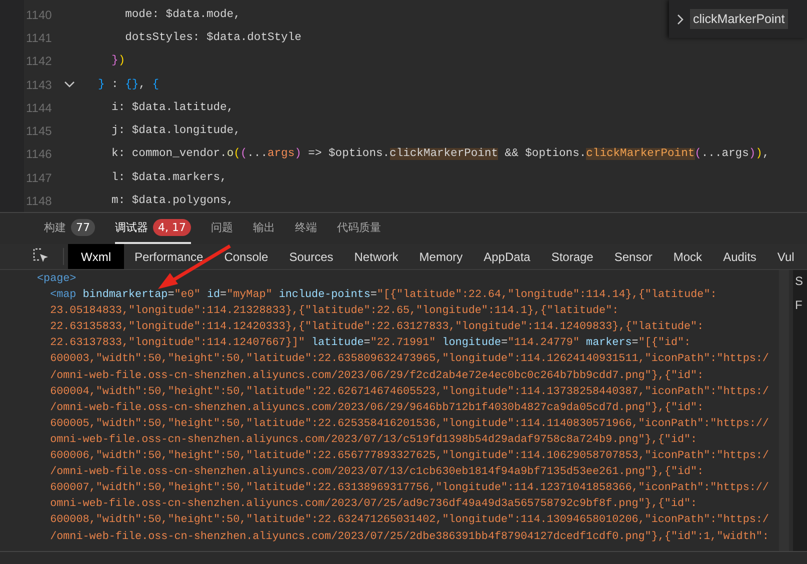  I want to click on line-number: 1142, so click(39, 61).